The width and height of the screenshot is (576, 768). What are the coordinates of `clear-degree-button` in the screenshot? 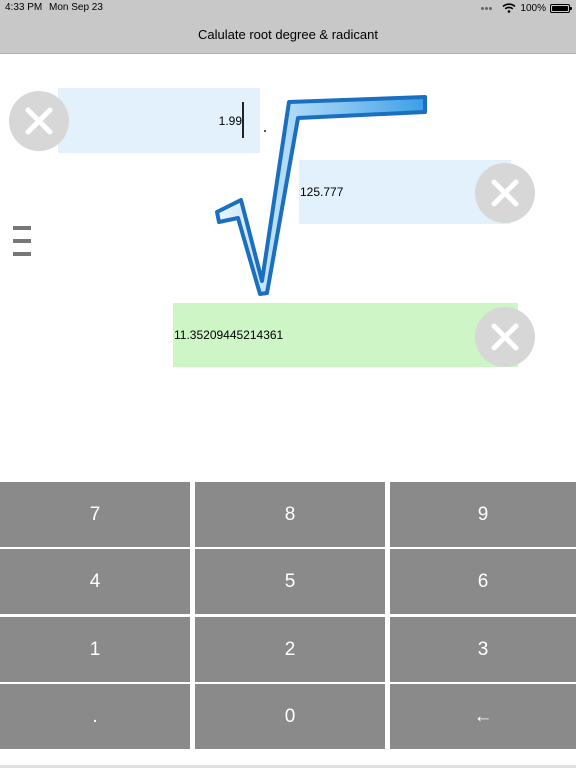 It's located at (39, 121).